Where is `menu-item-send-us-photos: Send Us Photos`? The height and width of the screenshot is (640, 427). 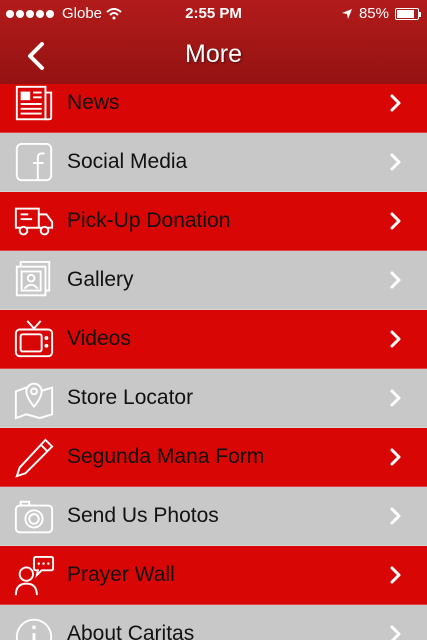 menu-item-send-us-photos: Send Us Photos is located at coordinates (213, 516).